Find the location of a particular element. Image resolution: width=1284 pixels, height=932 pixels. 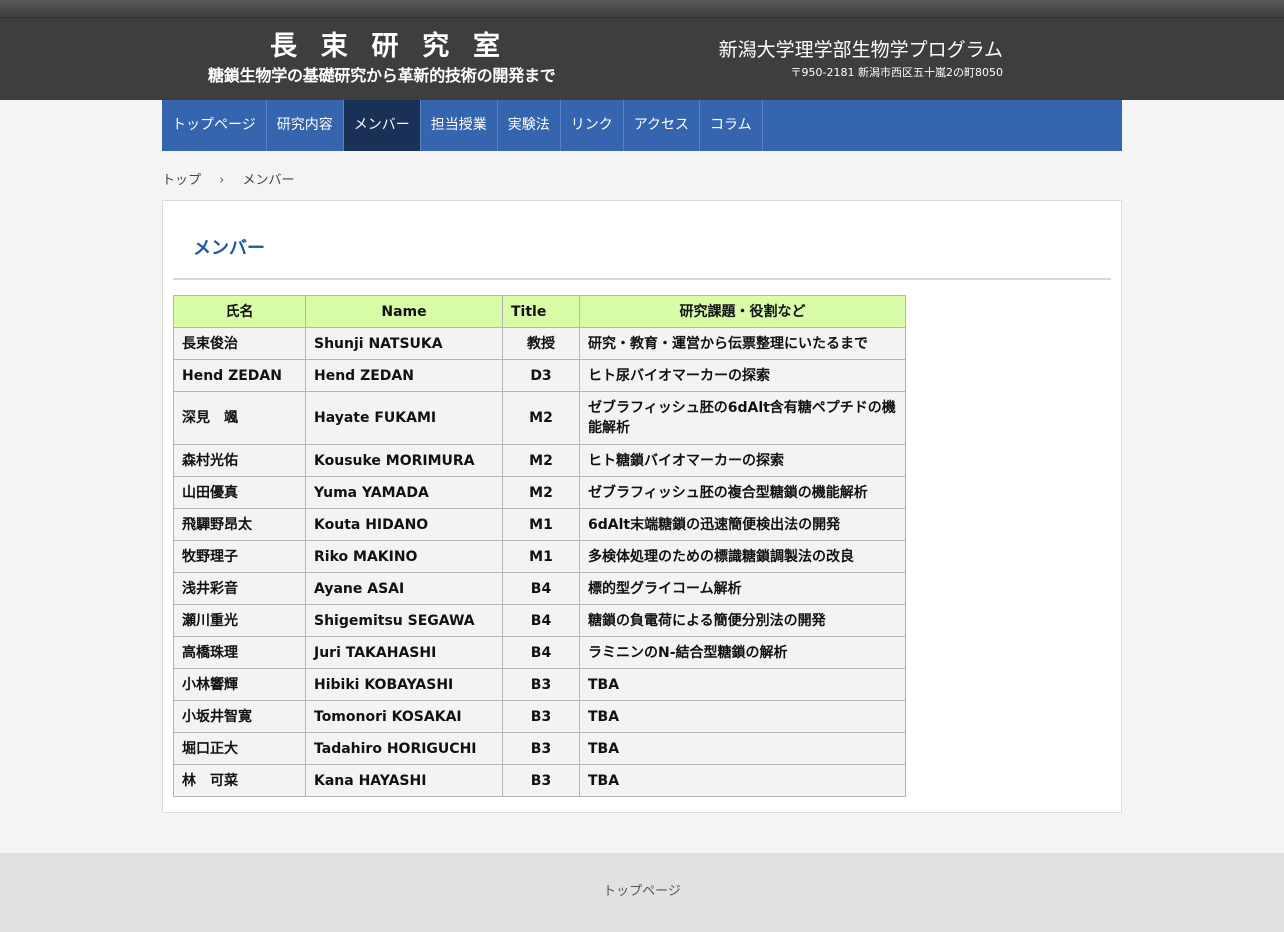

title-divider is located at coordinates (642, 279).